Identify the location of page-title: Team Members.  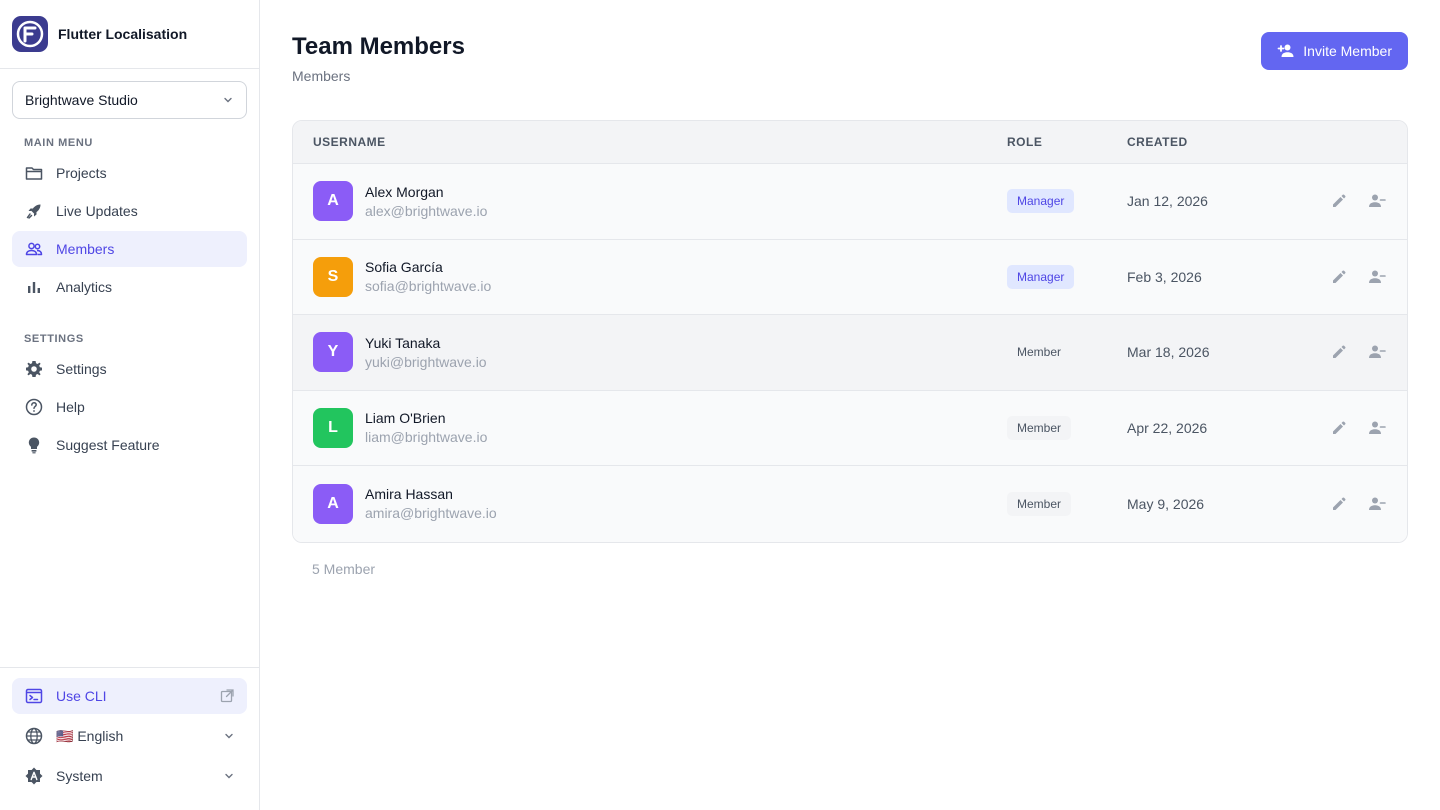
(378, 46).